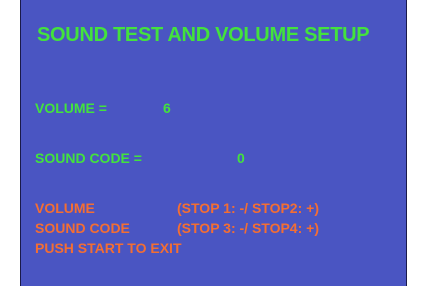 The width and height of the screenshot is (427, 286). What do you see at coordinates (65, 208) in the screenshot?
I see `volume-help-label: VOLUME` at bounding box center [65, 208].